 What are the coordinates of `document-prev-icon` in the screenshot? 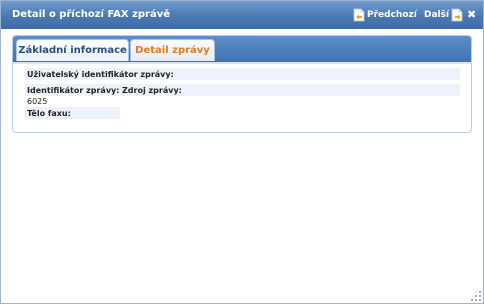 It's located at (359, 15).